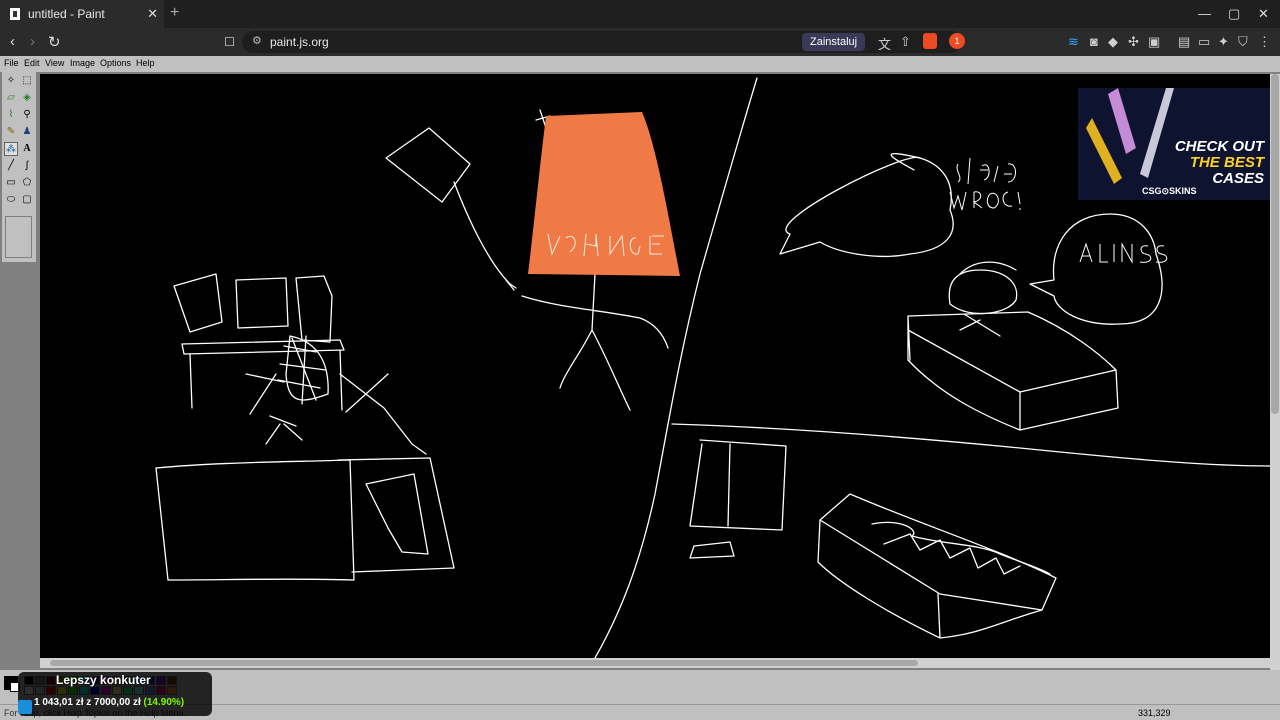 This screenshot has width=1280, height=720. What do you see at coordinates (54, 42) in the screenshot?
I see `reload-icon: ↻` at bounding box center [54, 42].